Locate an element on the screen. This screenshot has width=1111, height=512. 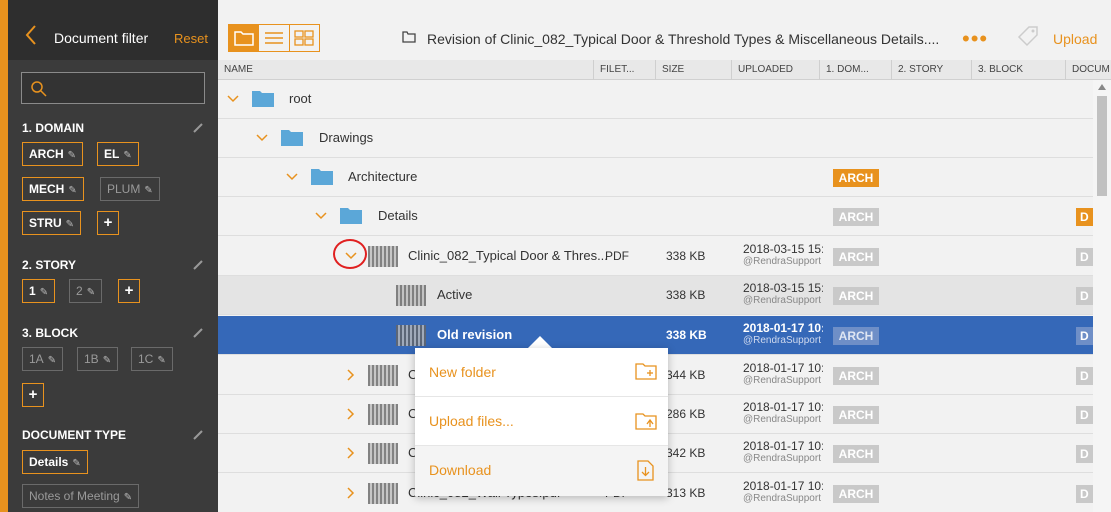
tag-icon is located at coordinates (1028, 36).